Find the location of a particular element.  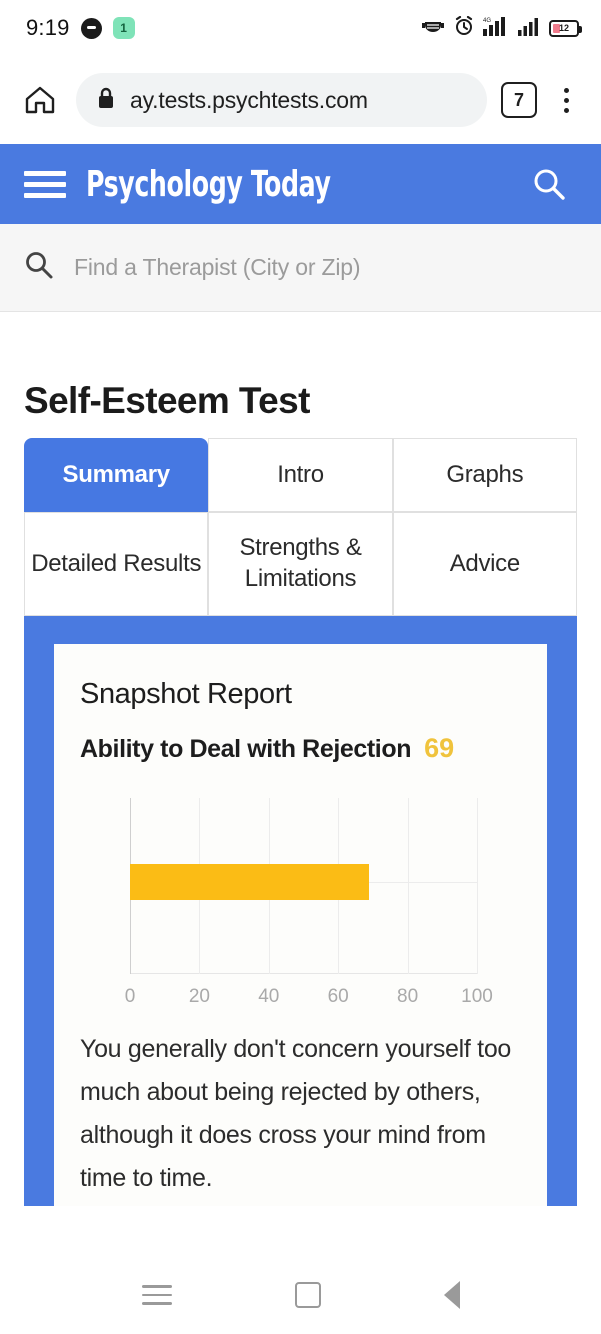

status-bar-left: 9:19 1 is located at coordinates (80, 28).